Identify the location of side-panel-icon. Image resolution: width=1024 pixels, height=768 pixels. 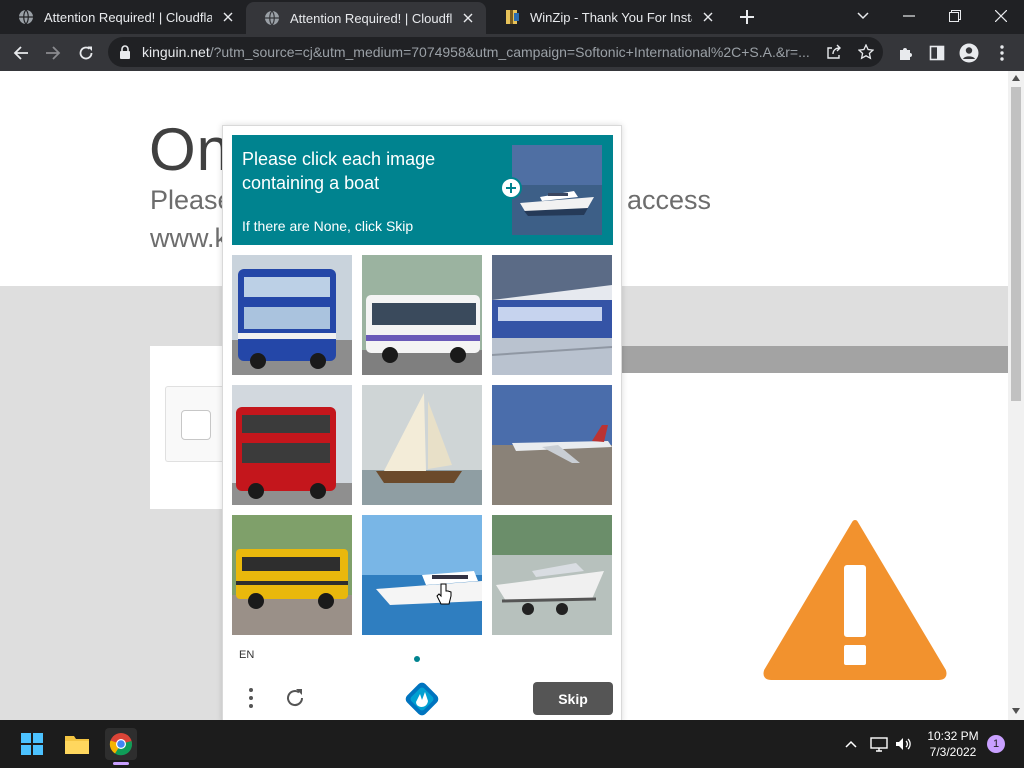
(937, 53).